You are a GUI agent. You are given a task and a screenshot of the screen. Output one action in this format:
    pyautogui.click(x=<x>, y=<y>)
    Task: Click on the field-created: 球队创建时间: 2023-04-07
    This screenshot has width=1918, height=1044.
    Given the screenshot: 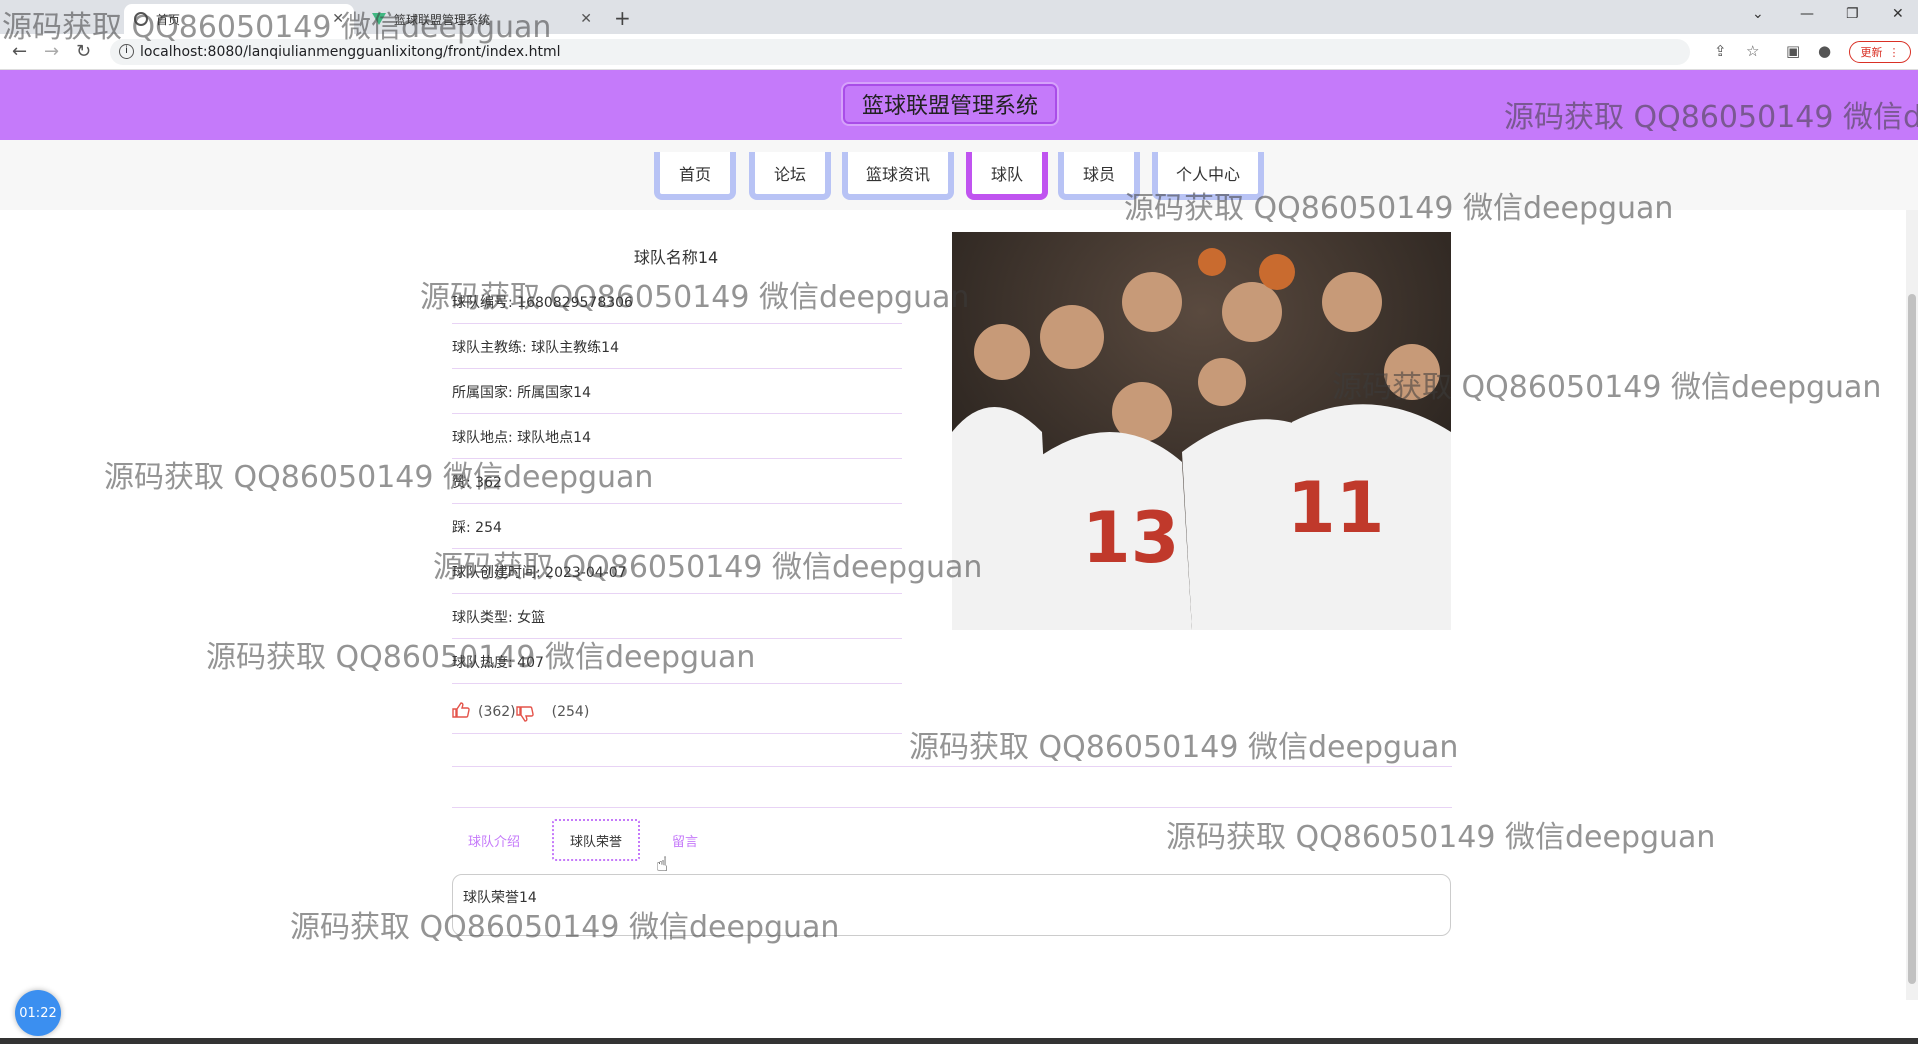 What is the action you would take?
    pyautogui.click(x=677, y=572)
    